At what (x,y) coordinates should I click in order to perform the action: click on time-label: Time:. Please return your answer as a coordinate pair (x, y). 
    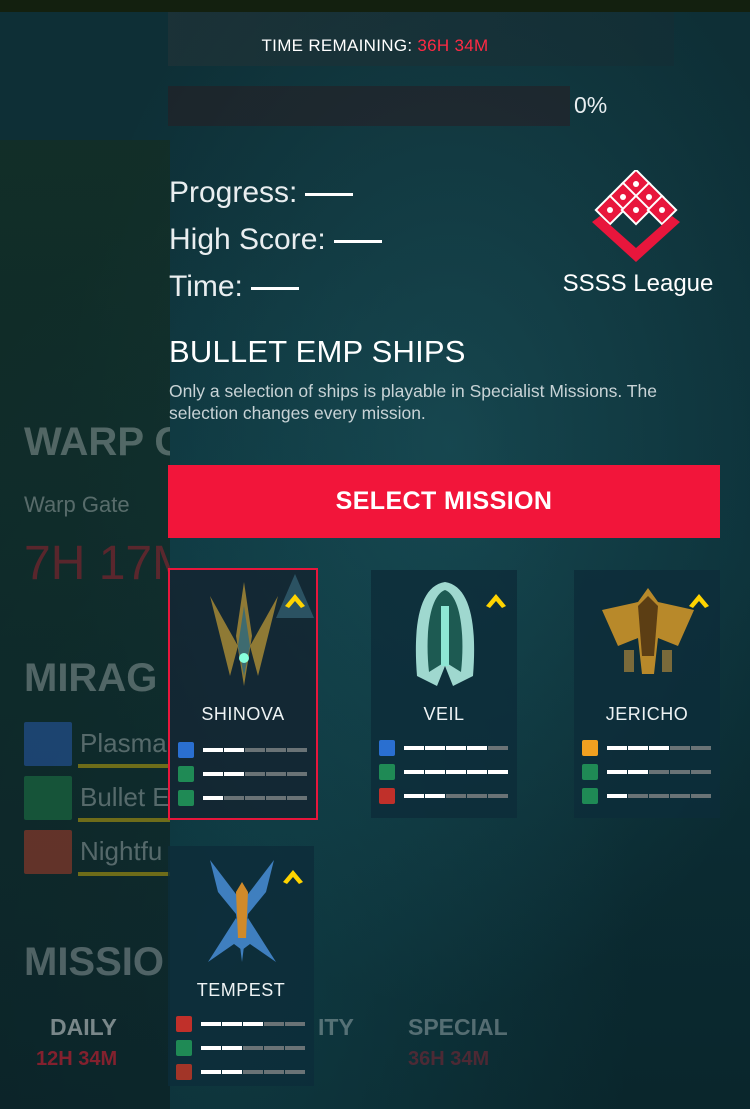
    Looking at the image, I should click on (206, 286).